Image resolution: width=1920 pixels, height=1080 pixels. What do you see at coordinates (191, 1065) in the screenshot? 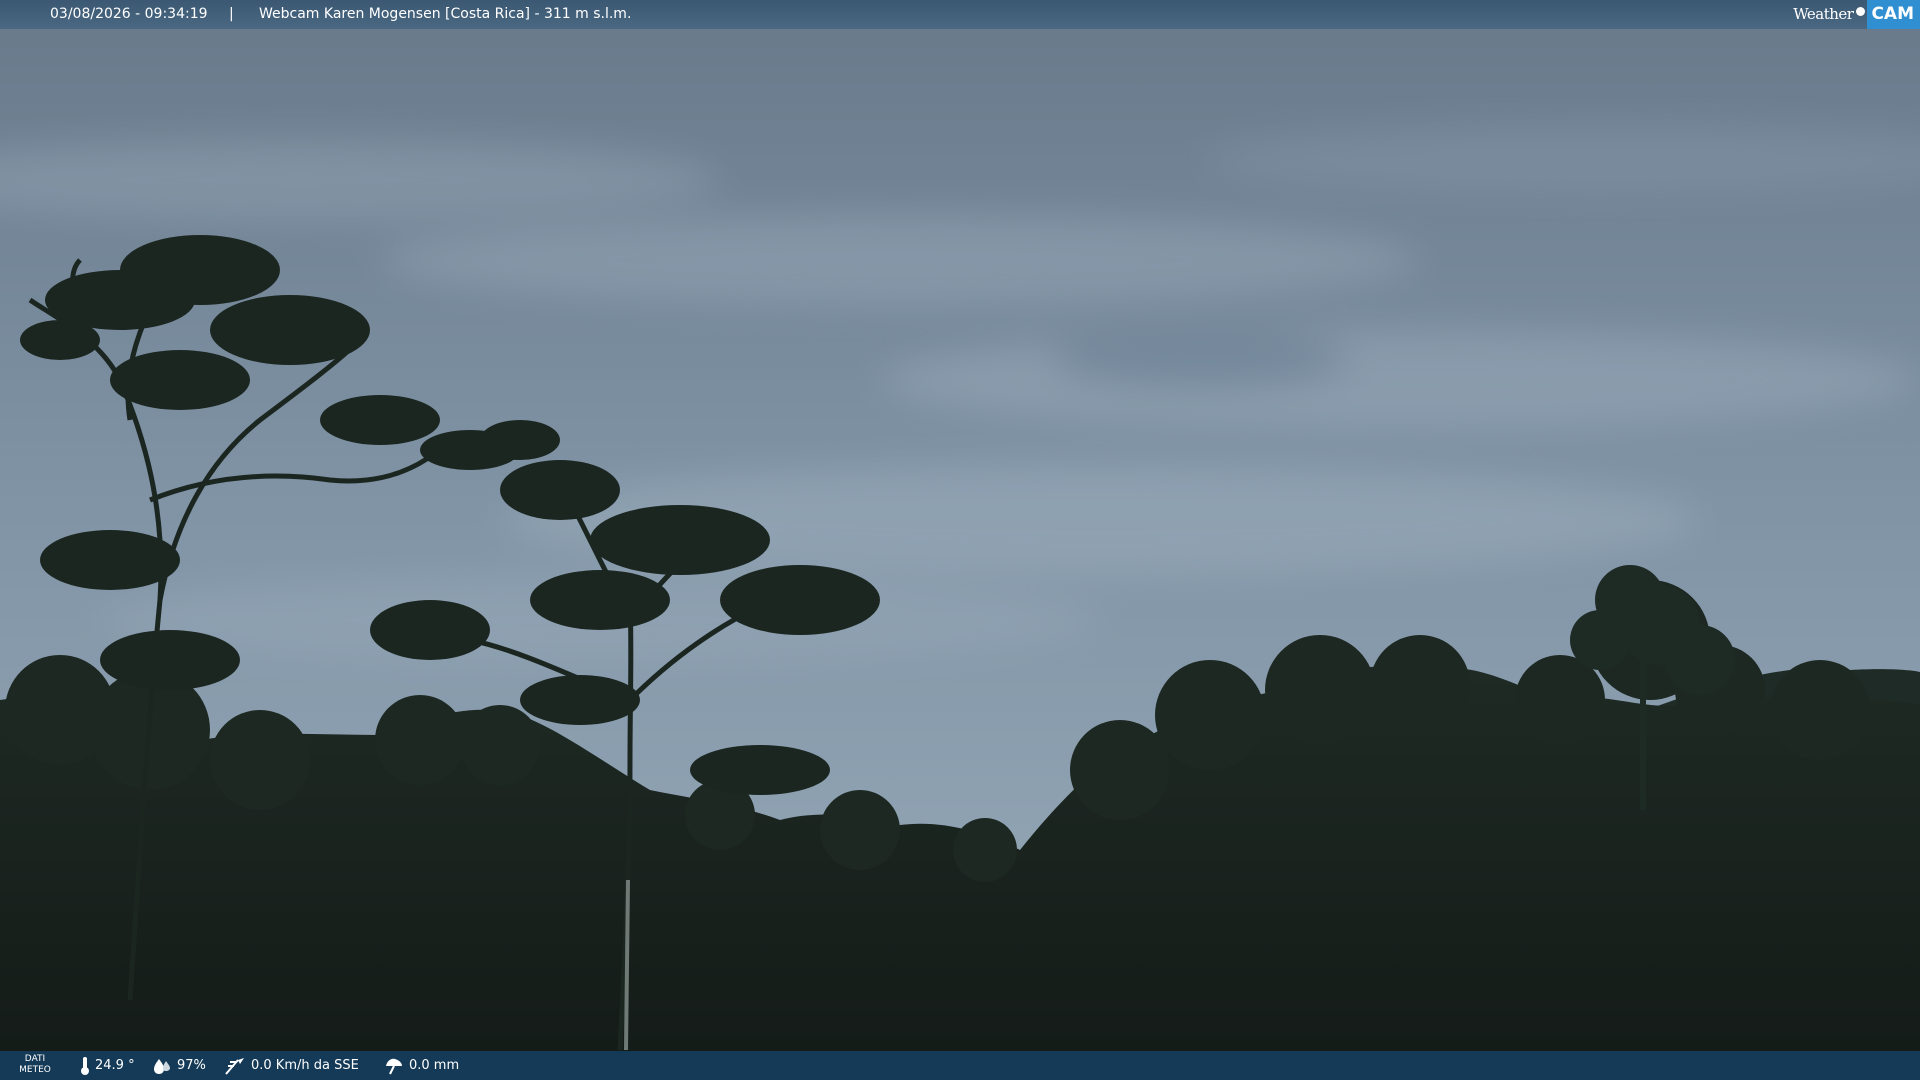
I see `humidity-value: 97%` at bounding box center [191, 1065].